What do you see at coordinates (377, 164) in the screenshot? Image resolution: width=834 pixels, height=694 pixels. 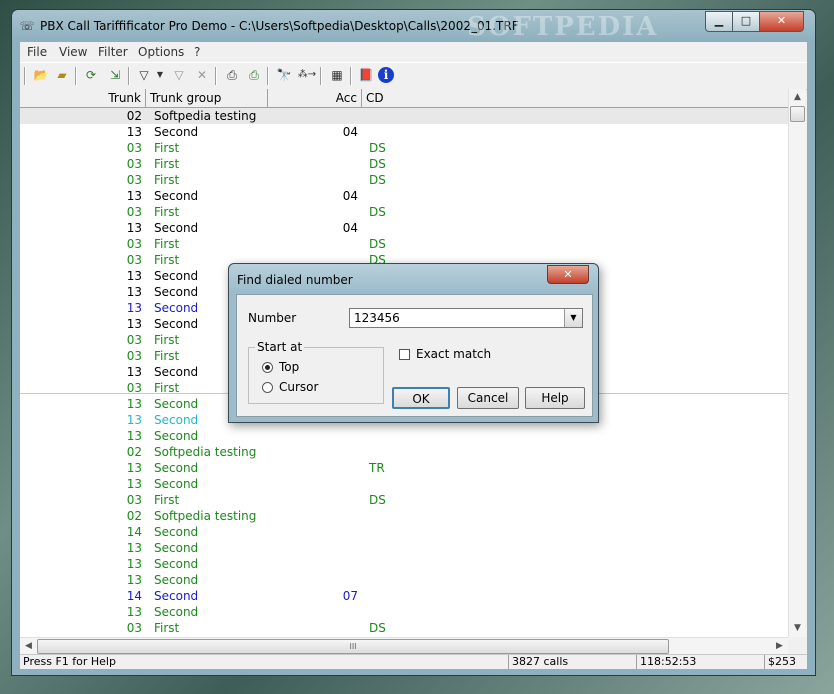 I see `cell-cd: DS` at bounding box center [377, 164].